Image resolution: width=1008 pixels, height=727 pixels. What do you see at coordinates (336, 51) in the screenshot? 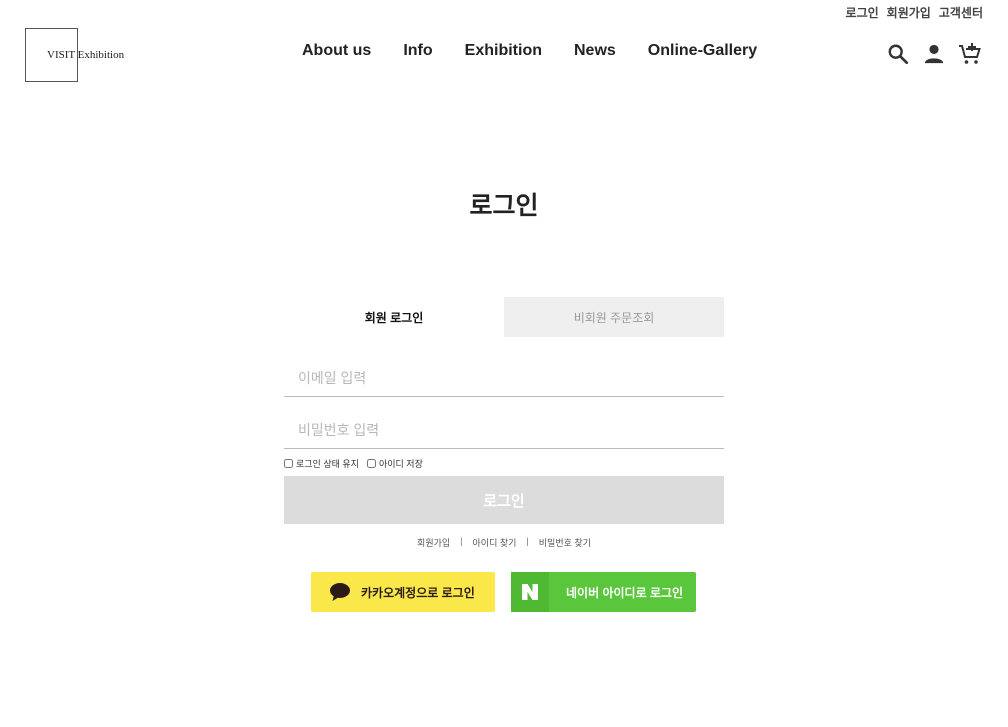
I see `nav-about-us: About us` at bounding box center [336, 51].